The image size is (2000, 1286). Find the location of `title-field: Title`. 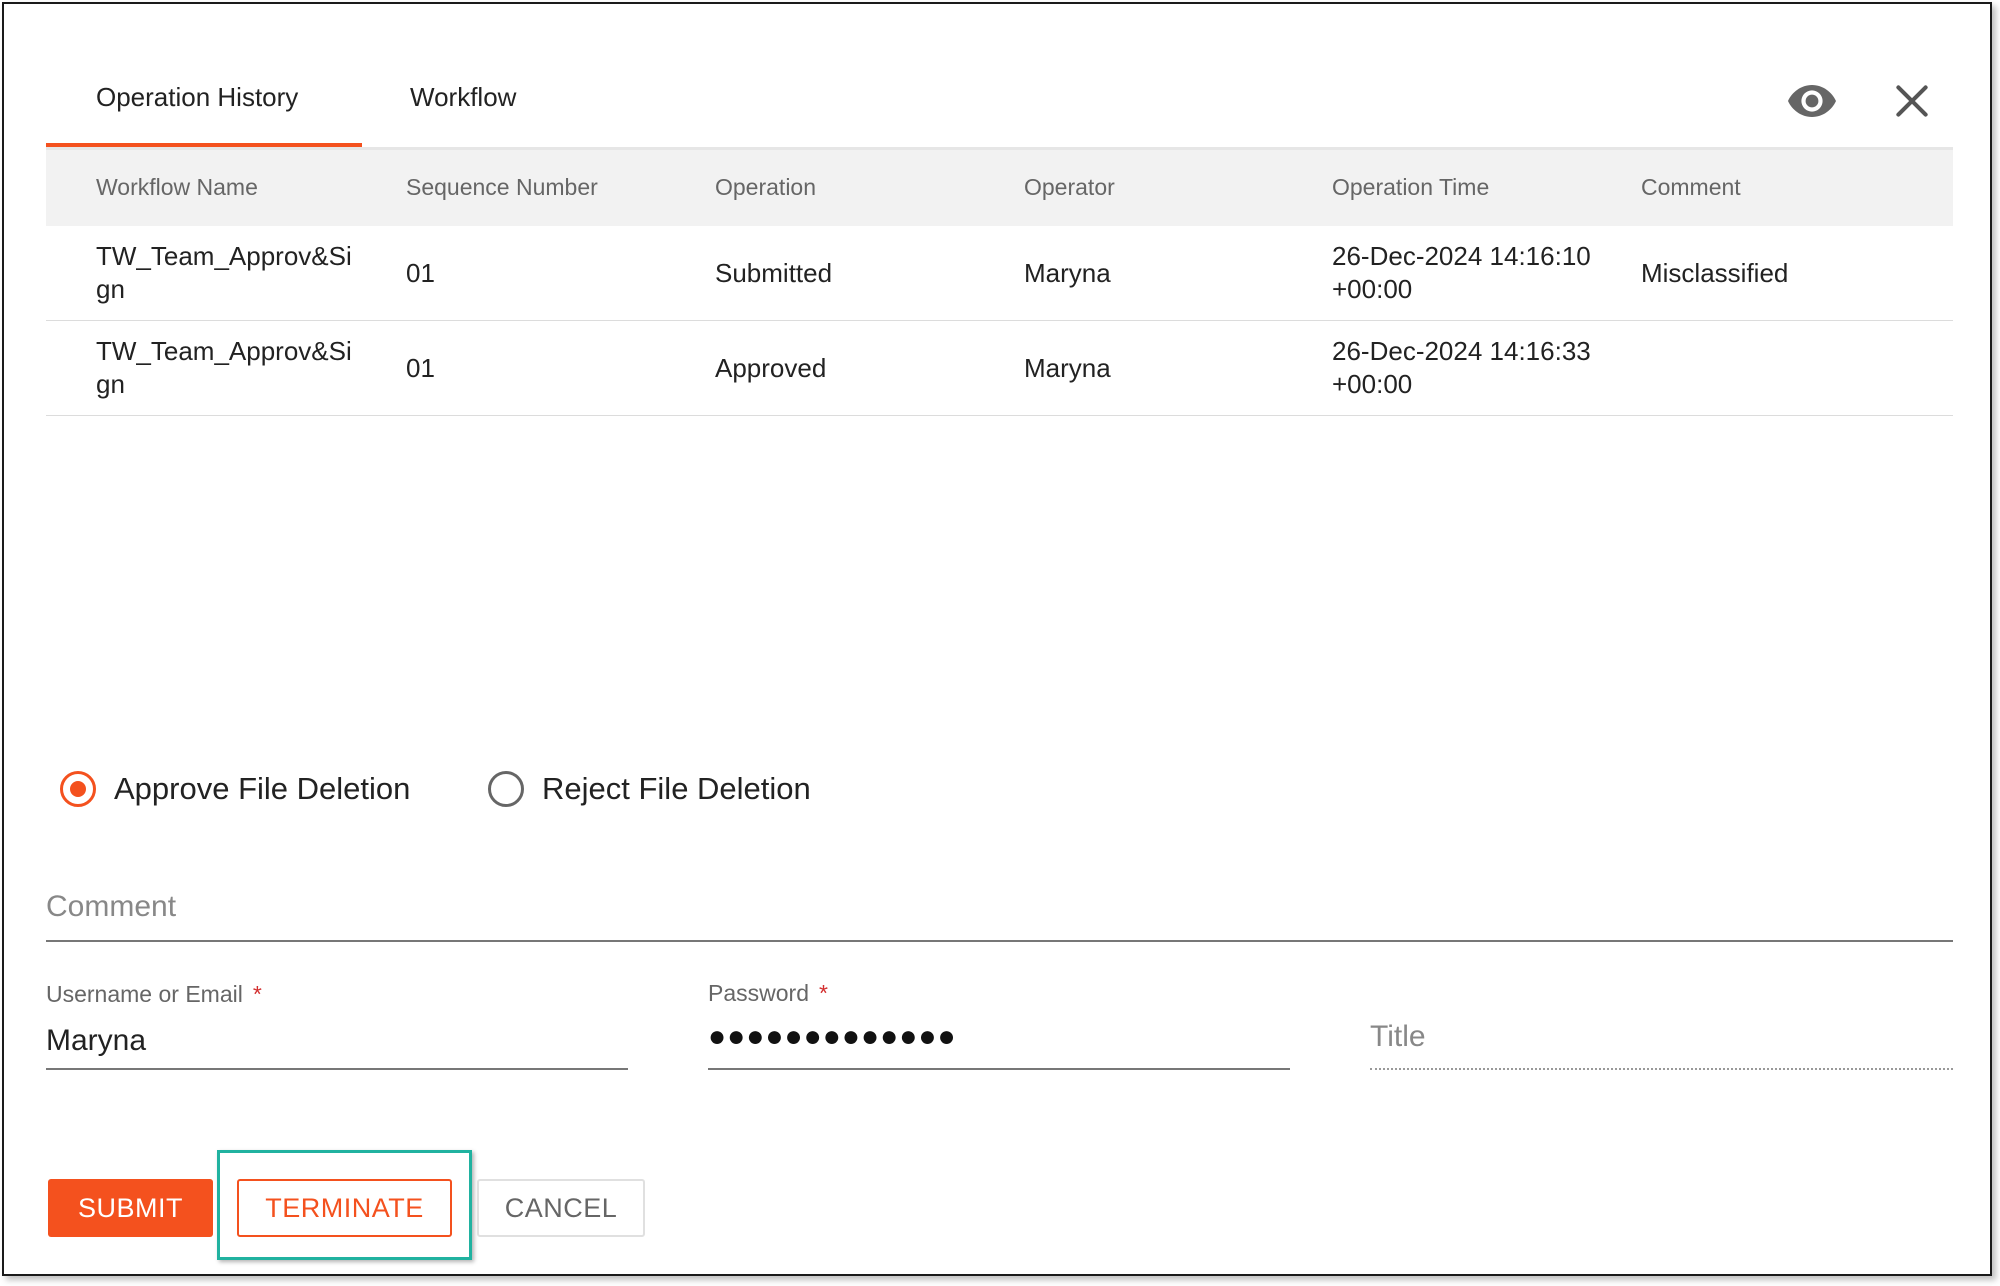

title-field: Title is located at coordinates (1661, 1042).